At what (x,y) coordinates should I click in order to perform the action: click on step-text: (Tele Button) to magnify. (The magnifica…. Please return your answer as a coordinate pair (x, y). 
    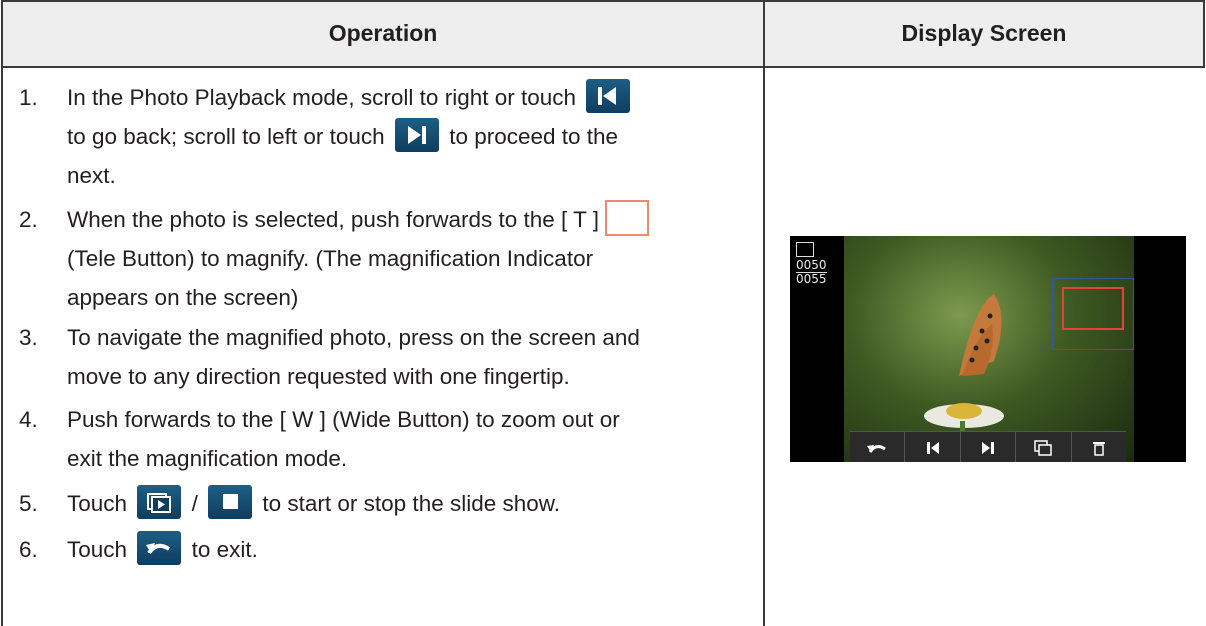
    Looking at the image, I should click on (330, 259).